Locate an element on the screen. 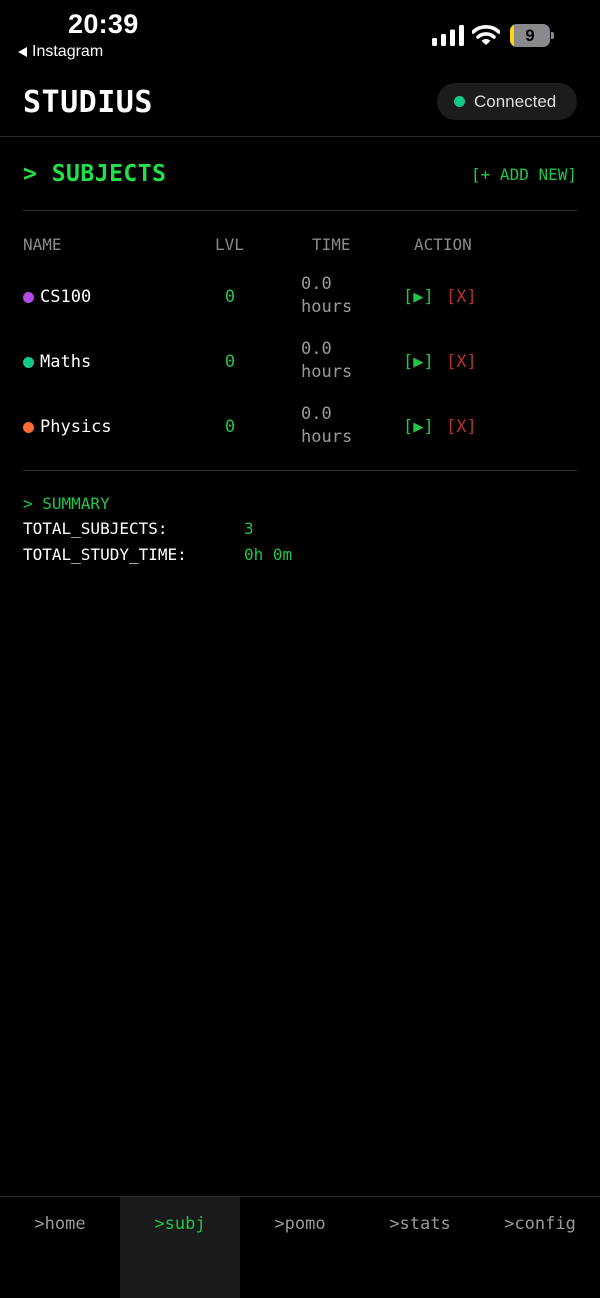  nav-tab-subj: >subj is located at coordinates (180, 1247).